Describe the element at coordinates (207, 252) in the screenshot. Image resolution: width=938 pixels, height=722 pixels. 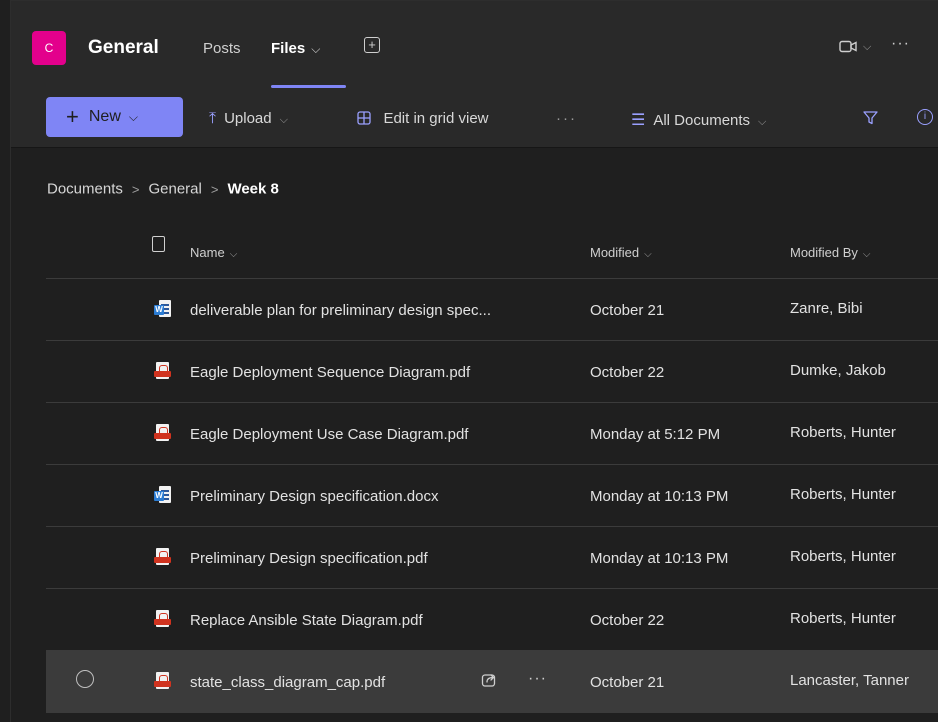
I see `column-header-name-label: Name` at that location.